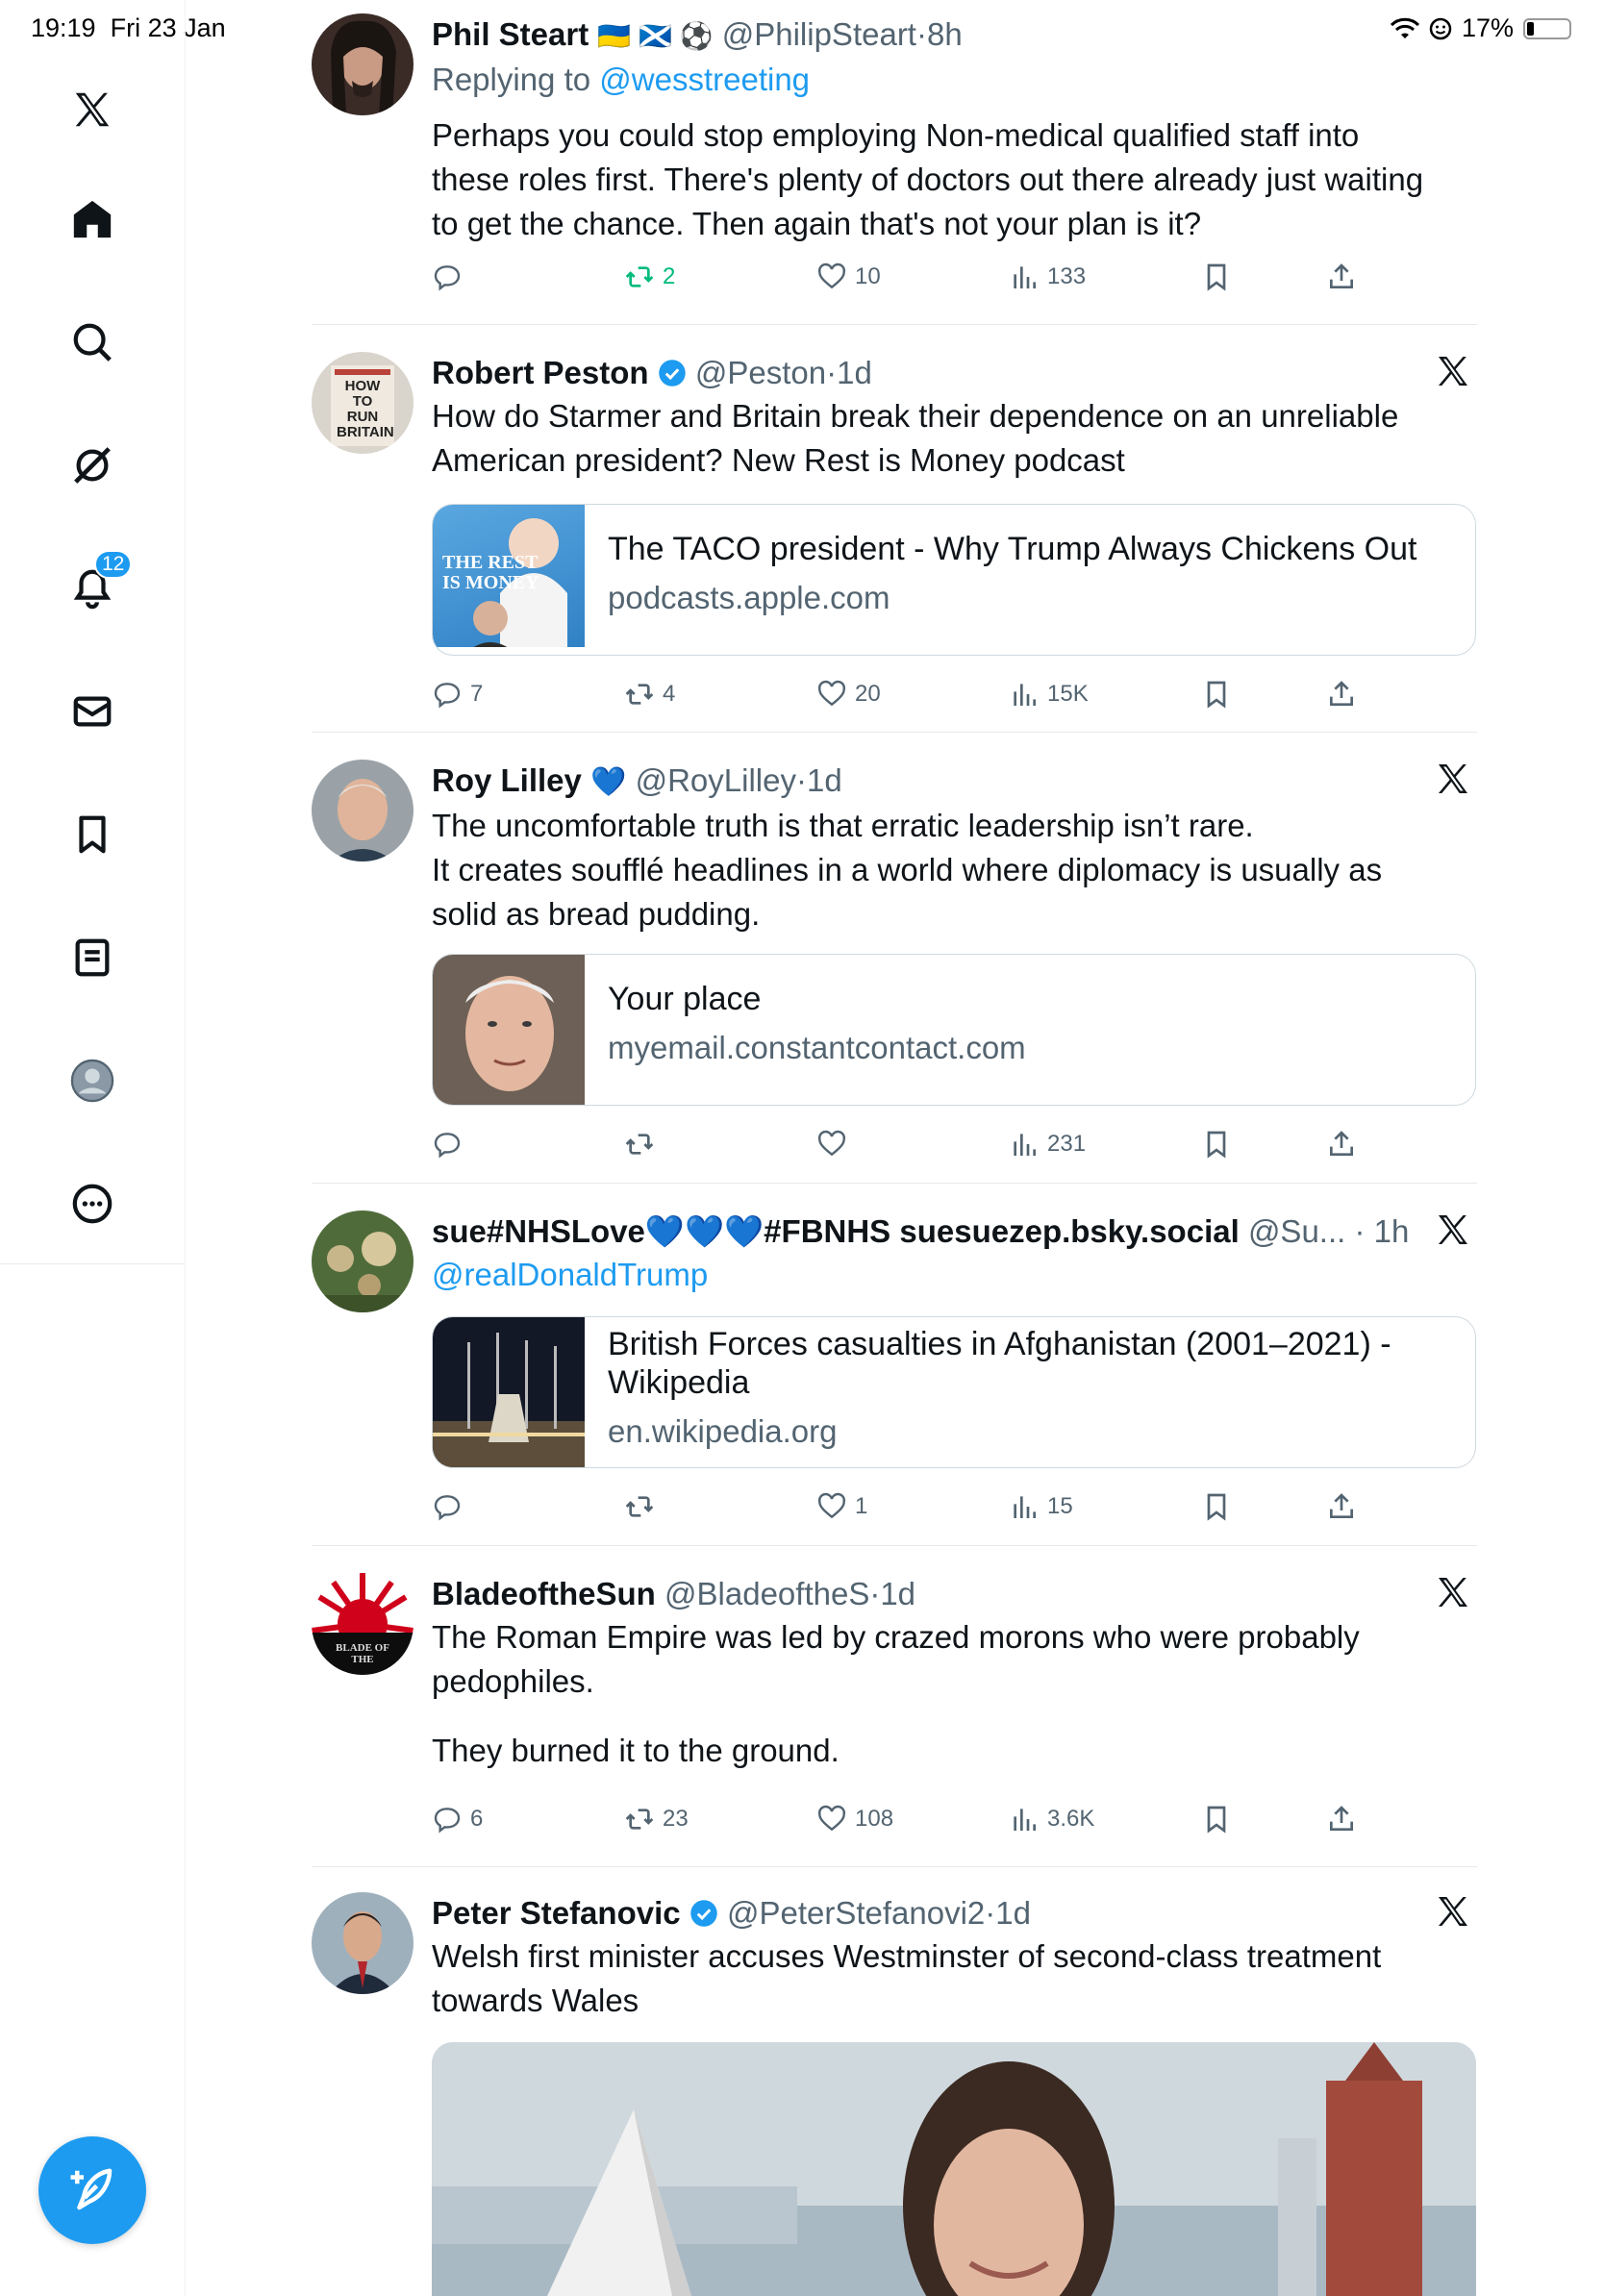 This screenshot has width=1604, height=2296. What do you see at coordinates (113, 564) in the screenshot?
I see `notification-badge: 12` at bounding box center [113, 564].